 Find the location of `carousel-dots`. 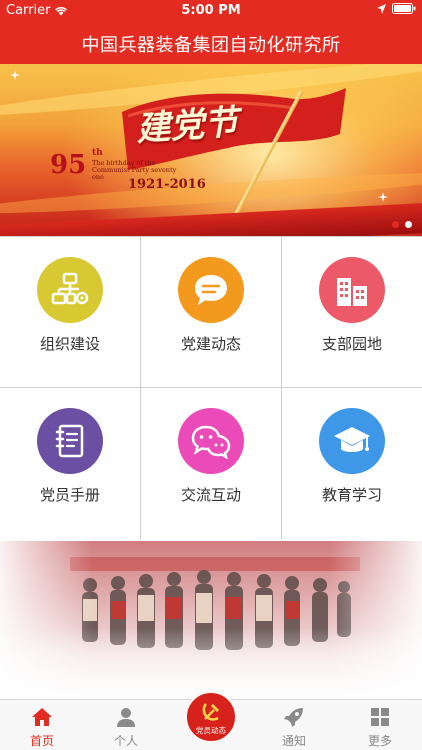

carousel-dots is located at coordinates (402, 224).